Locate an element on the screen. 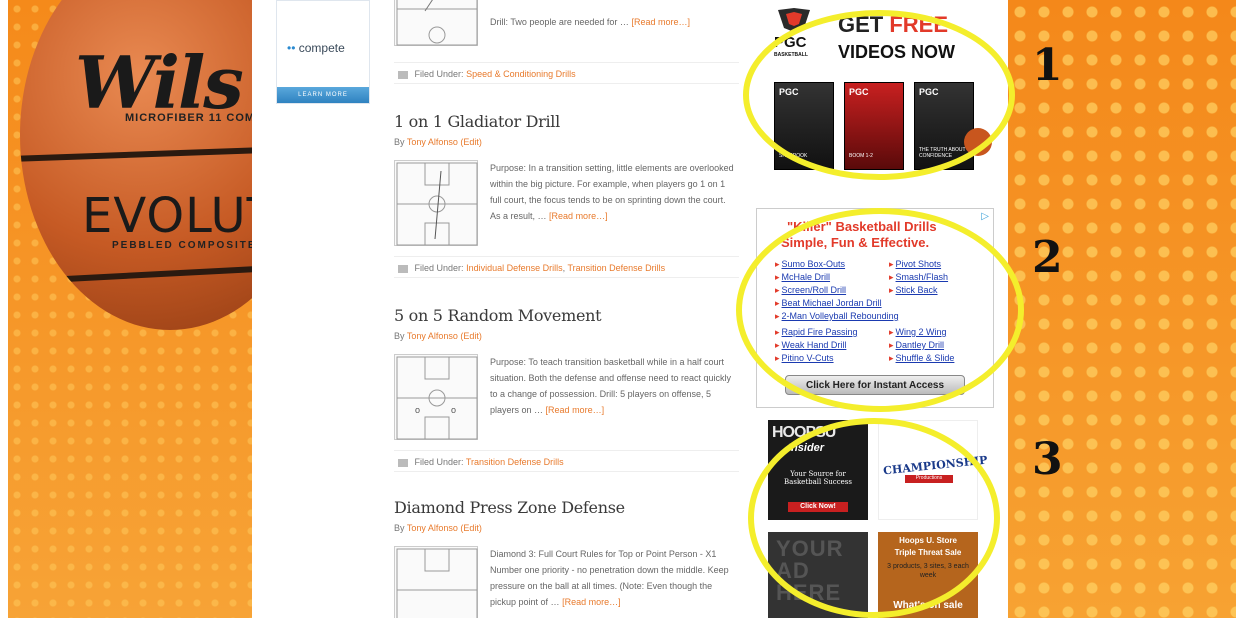 The width and height of the screenshot is (1244, 618). ball-model-text: EVOLUT is located at coordinates (179, 216).